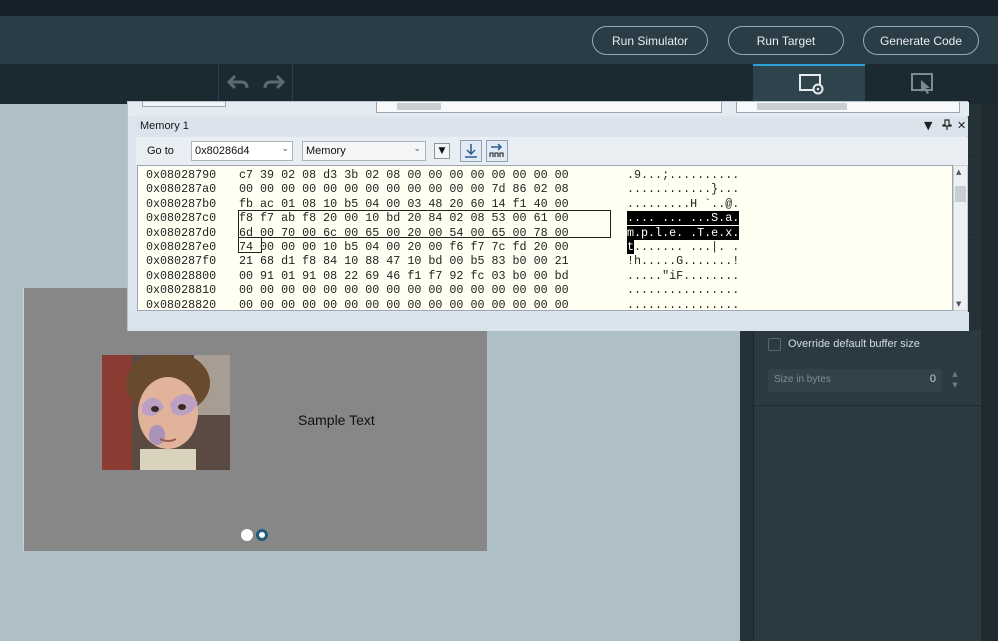  I want to click on memory-ascii: m.p.l.e. .T.e.x., so click(683, 232).